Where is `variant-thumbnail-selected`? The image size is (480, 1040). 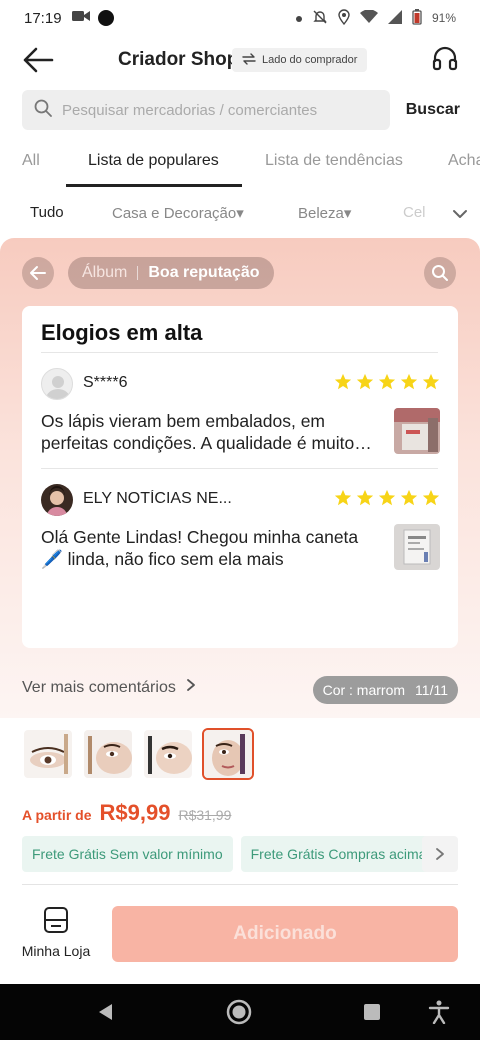 variant-thumbnail-selected is located at coordinates (228, 754).